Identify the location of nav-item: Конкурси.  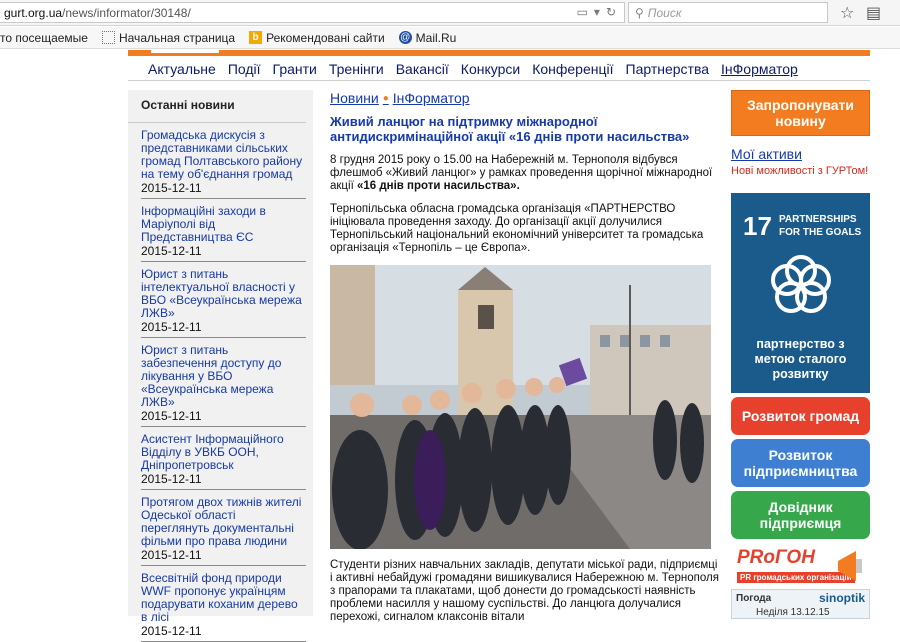
(490, 69).